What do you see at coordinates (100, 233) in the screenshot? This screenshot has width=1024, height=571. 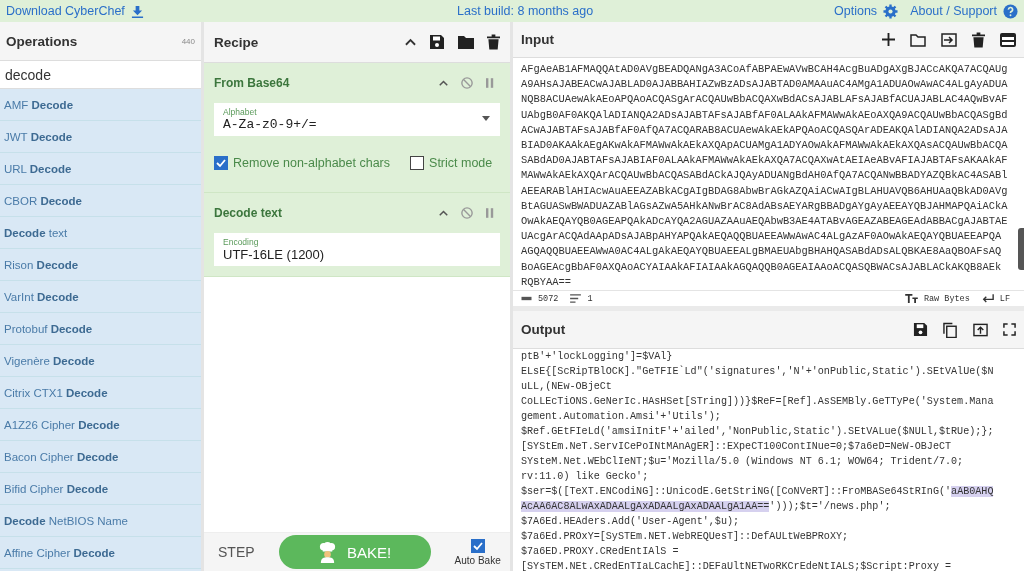 I see `operation-item: Decode text` at bounding box center [100, 233].